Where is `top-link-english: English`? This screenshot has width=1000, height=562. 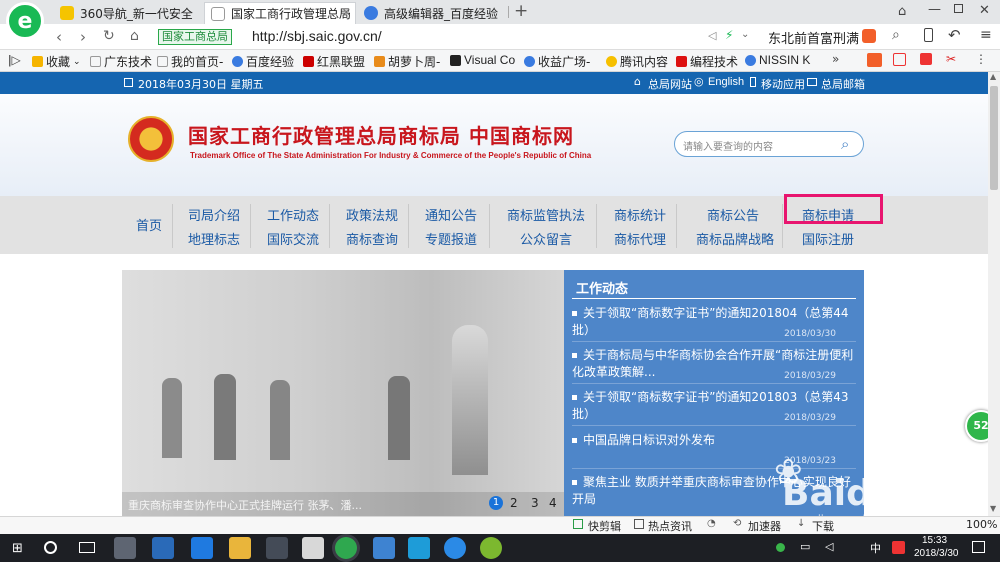
top-link-english: English is located at coordinates (726, 82).